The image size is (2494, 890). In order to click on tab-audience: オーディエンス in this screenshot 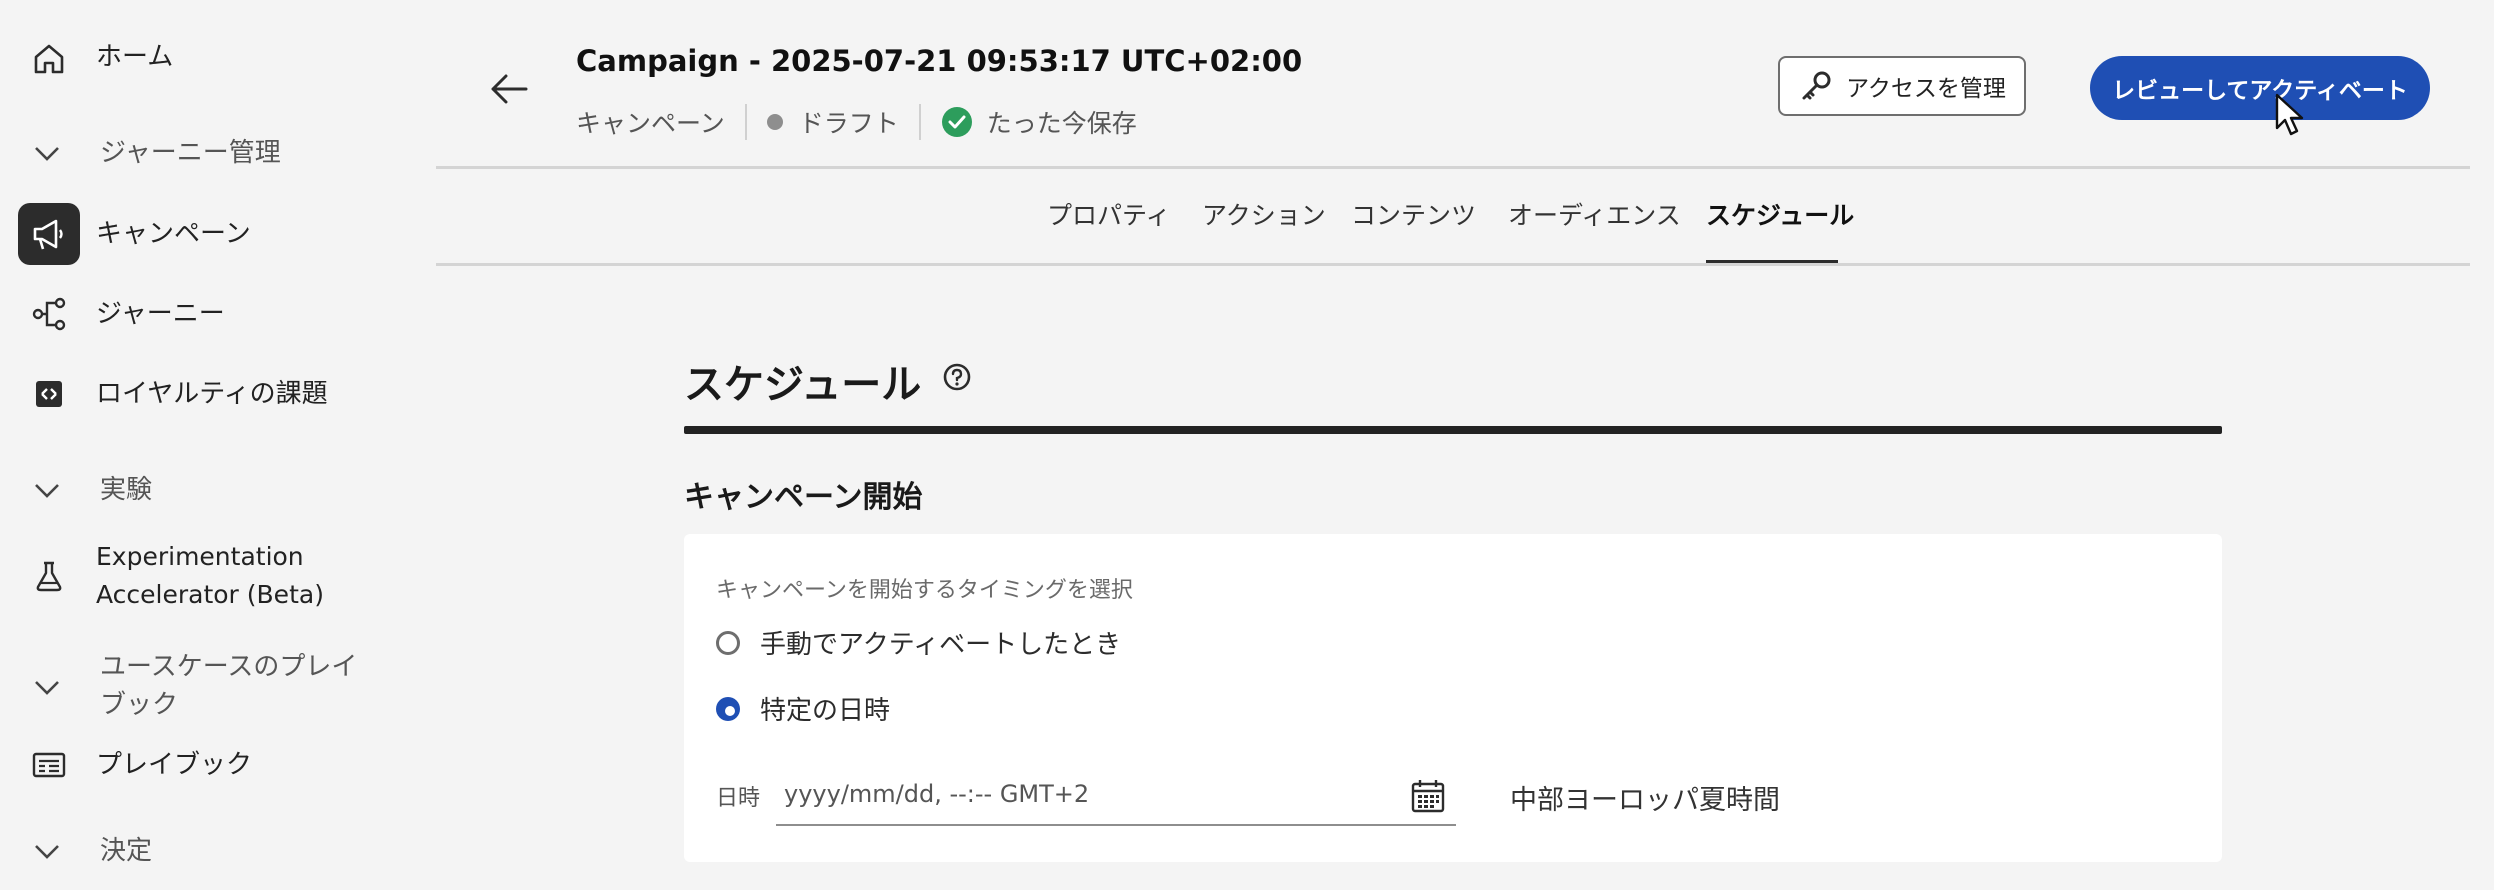, I will do `click(1594, 216)`.